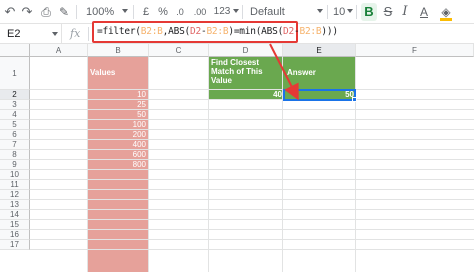  What do you see at coordinates (27, 12) in the screenshot?
I see `redo-icon: ↷` at bounding box center [27, 12].